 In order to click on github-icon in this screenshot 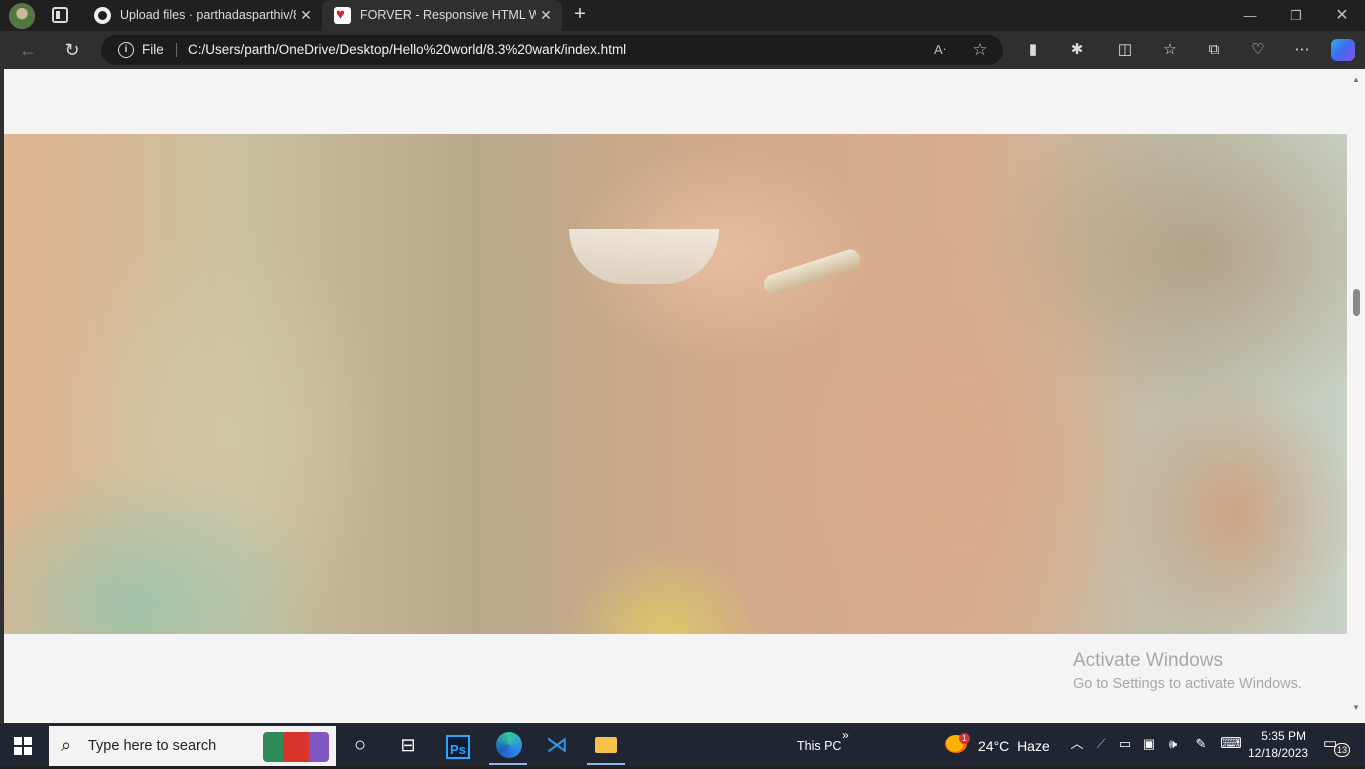, I will do `click(102, 15)`.